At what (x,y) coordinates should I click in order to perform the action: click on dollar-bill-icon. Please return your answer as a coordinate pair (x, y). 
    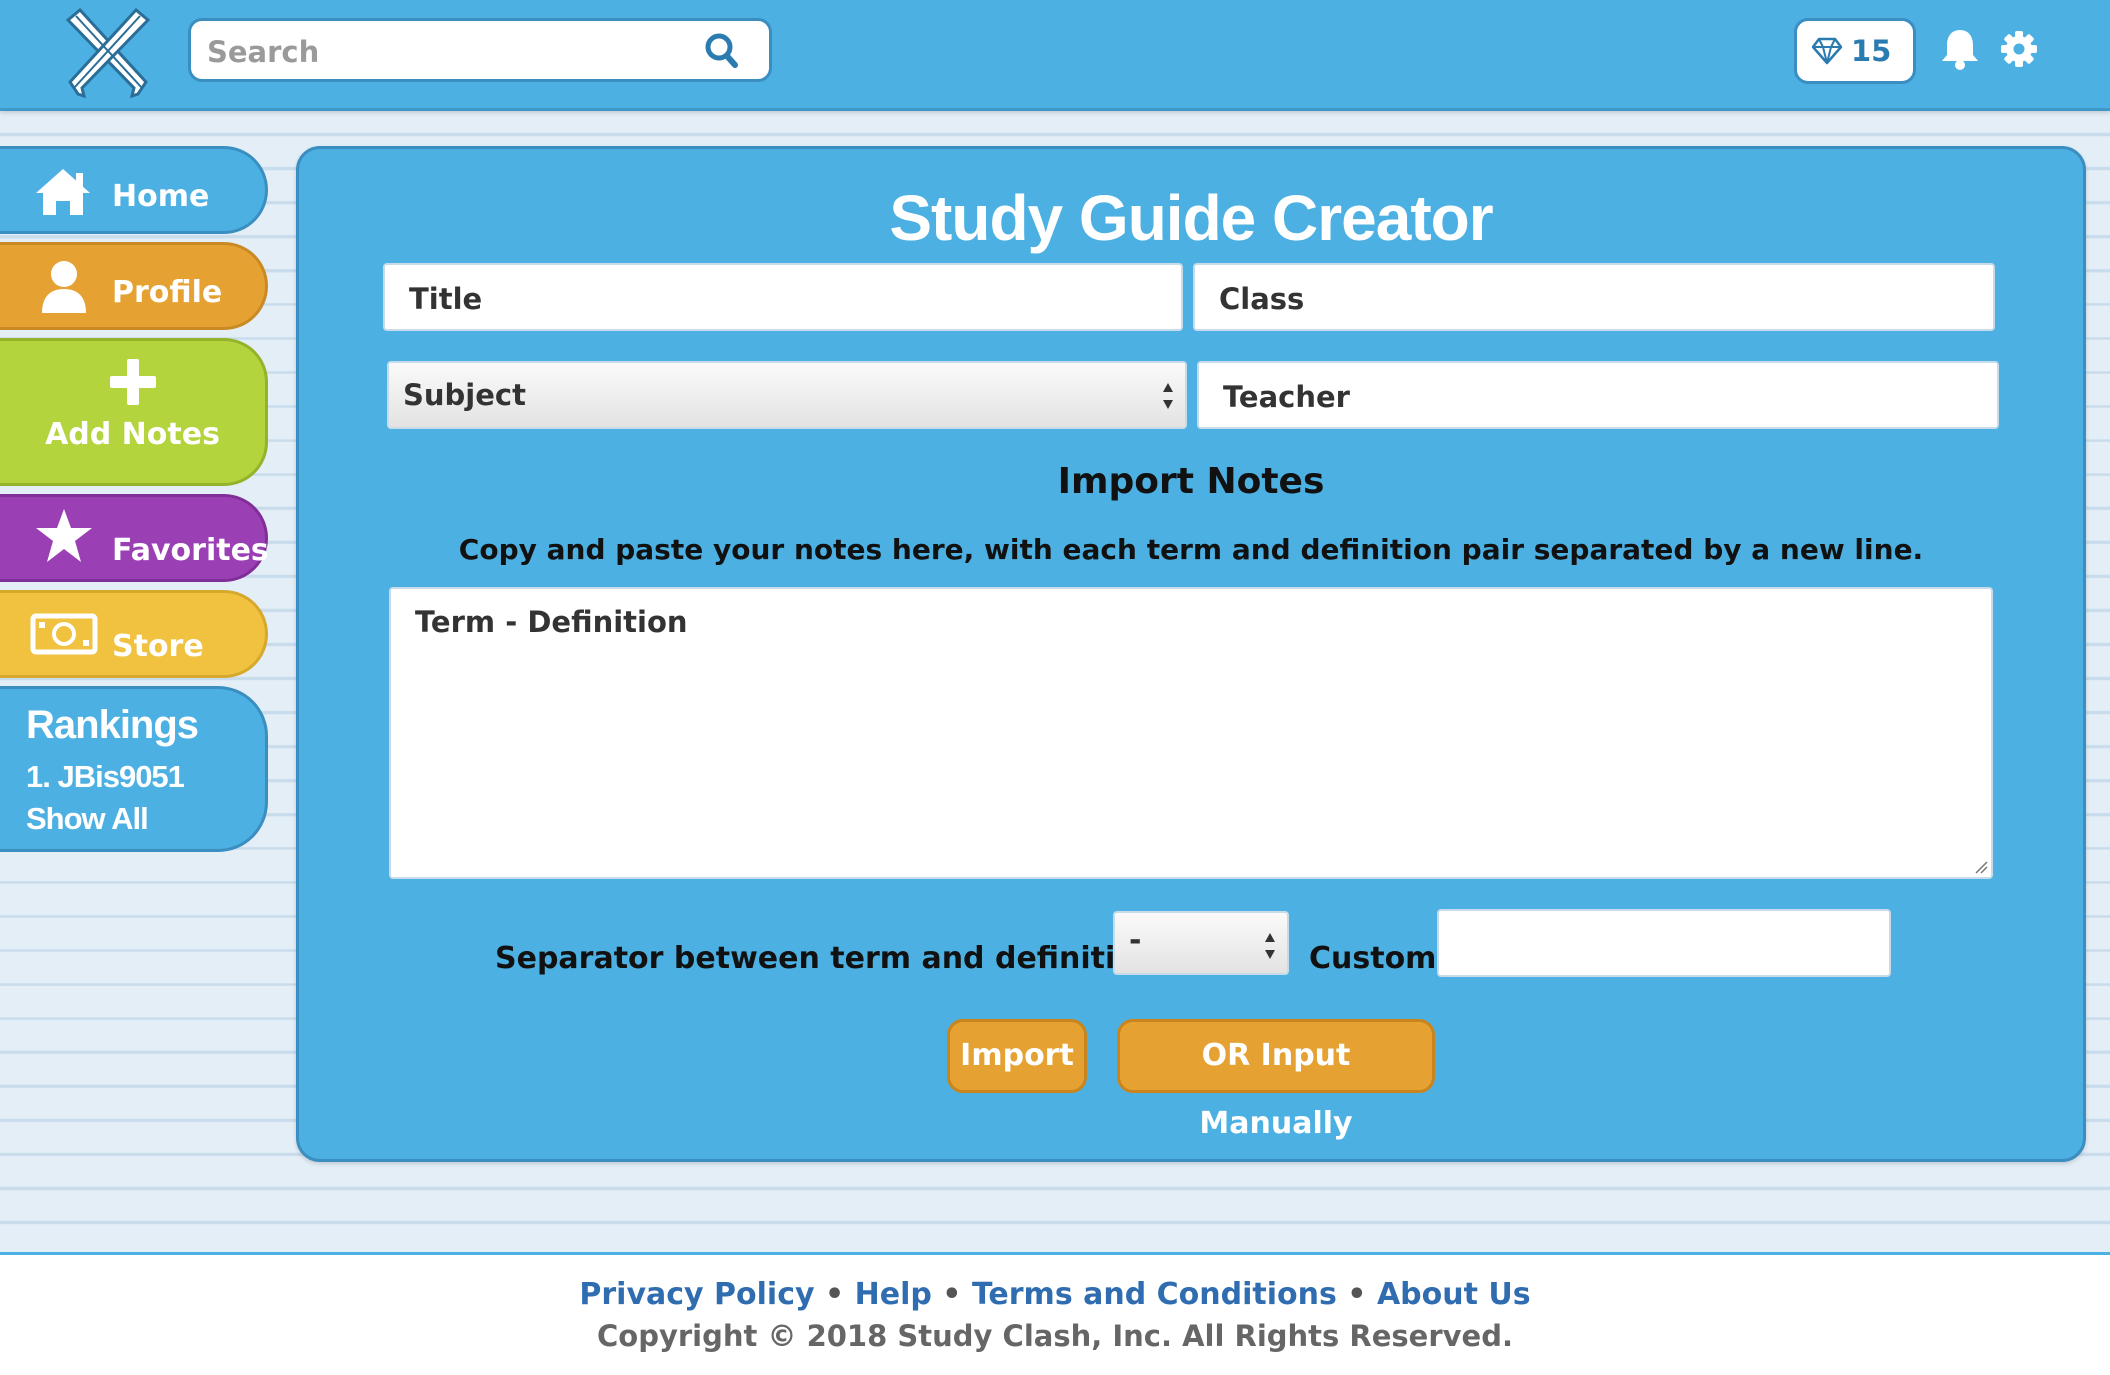
    Looking at the image, I should click on (64, 634).